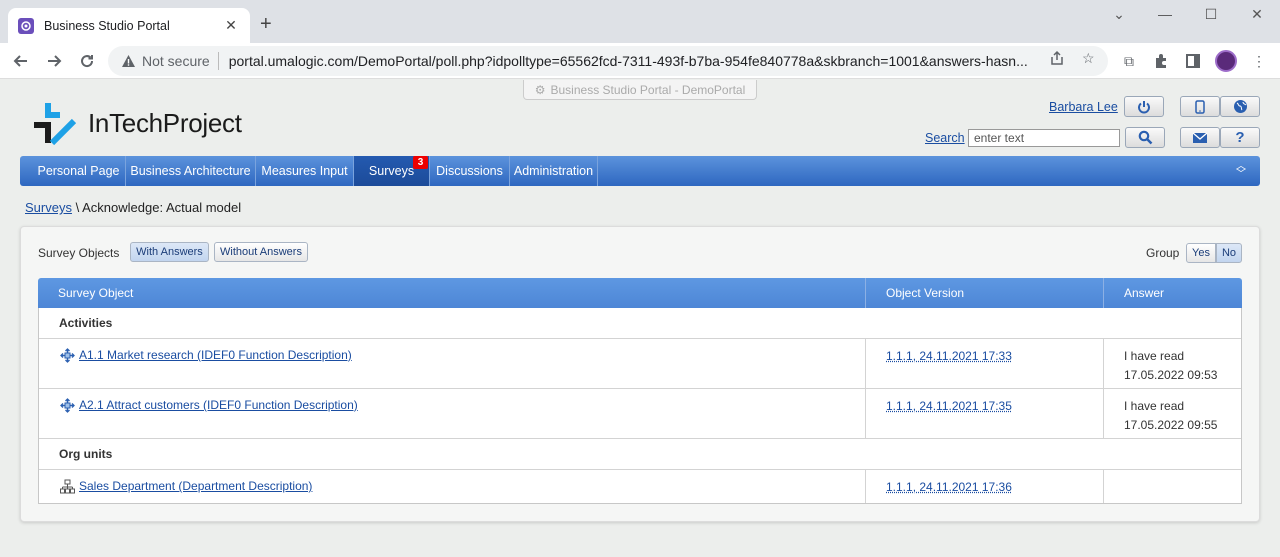 This screenshot has width=1280, height=557. What do you see at coordinates (420, 162) in the screenshot?
I see `surveys-count-badge: 3` at bounding box center [420, 162].